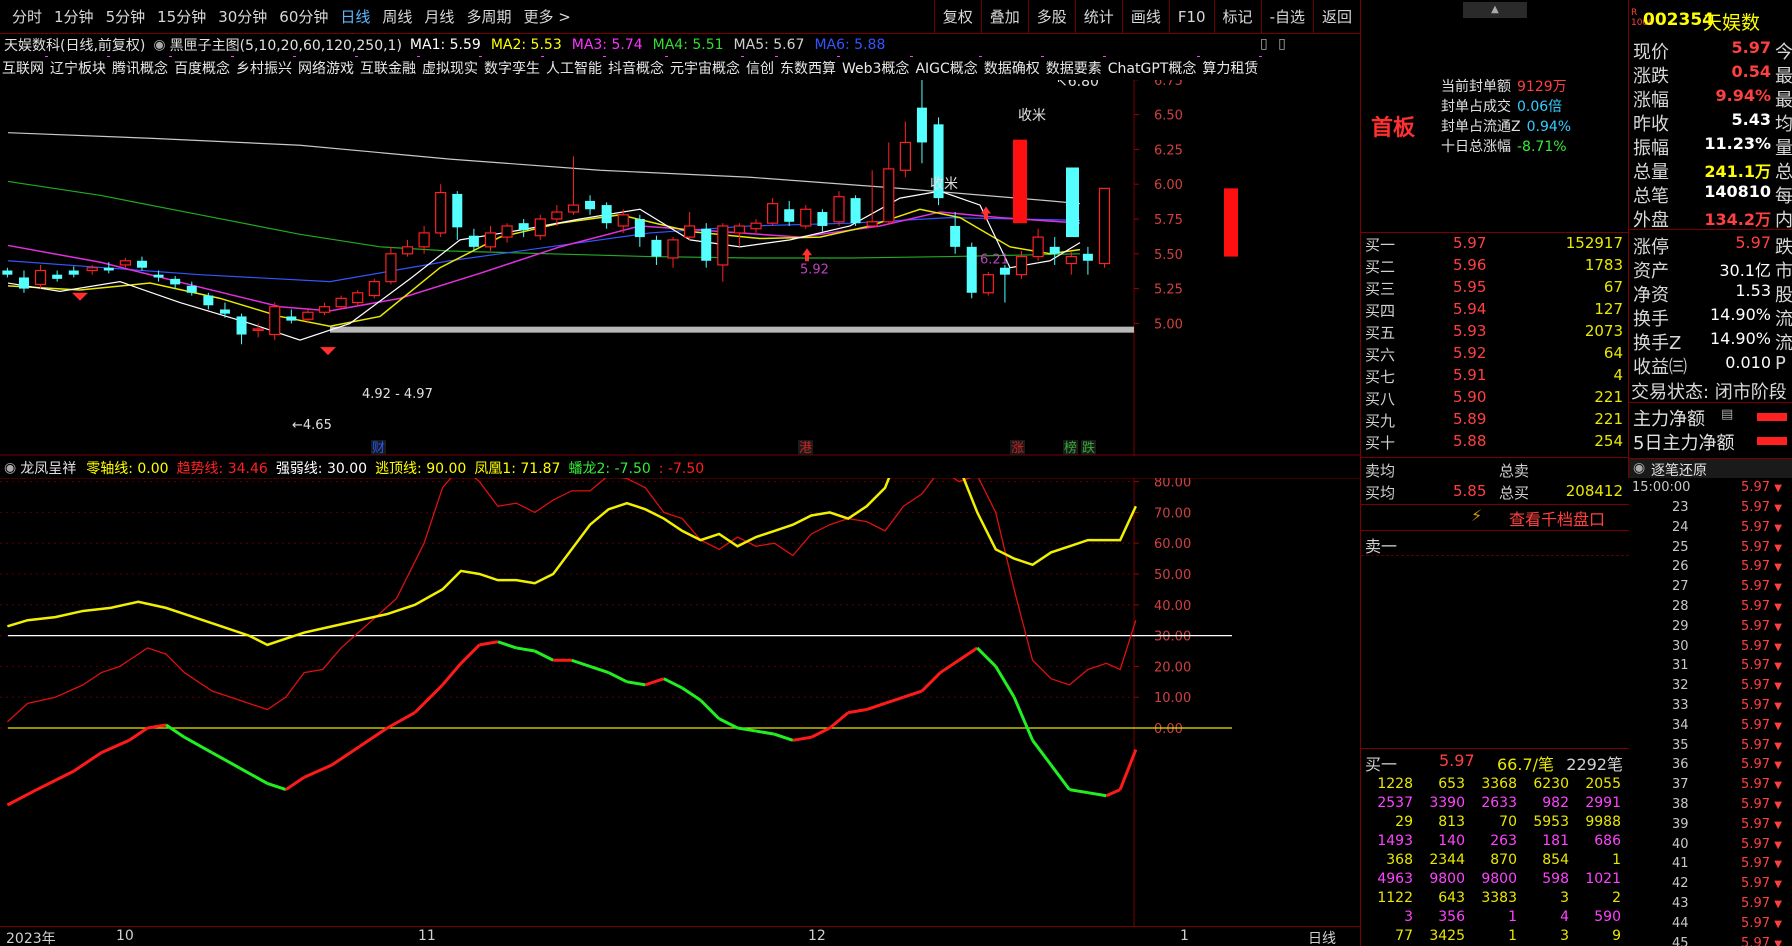 The width and height of the screenshot is (1792, 946). Describe the element at coordinates (707, 67) in the screenshot. I see `concept-tag: 元宇宙概念` at that location.